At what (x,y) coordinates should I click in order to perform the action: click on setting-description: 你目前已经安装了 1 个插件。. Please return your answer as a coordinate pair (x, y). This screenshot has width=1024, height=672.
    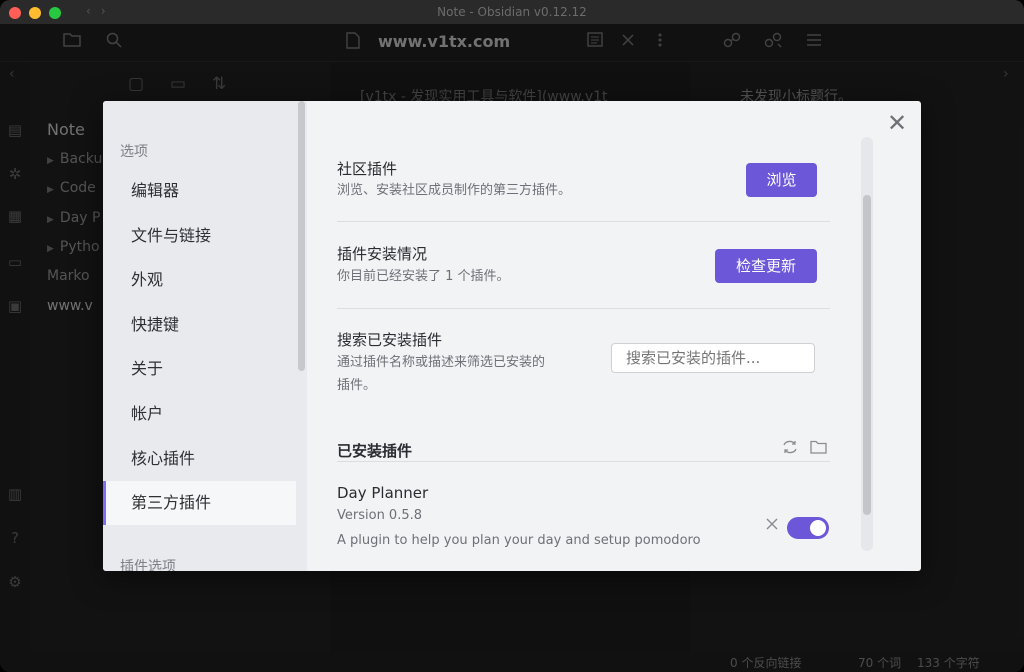
    Looking at the image, I should click on (423, 276).